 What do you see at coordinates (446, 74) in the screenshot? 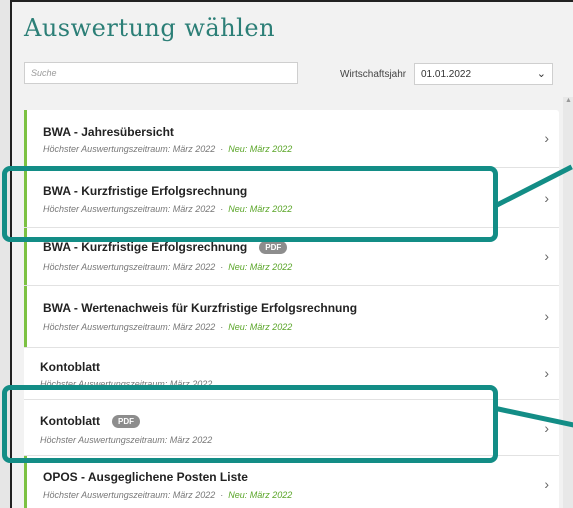
I see `fiscal-year-value: 01.01.2022` at bounding box center [446, 74].